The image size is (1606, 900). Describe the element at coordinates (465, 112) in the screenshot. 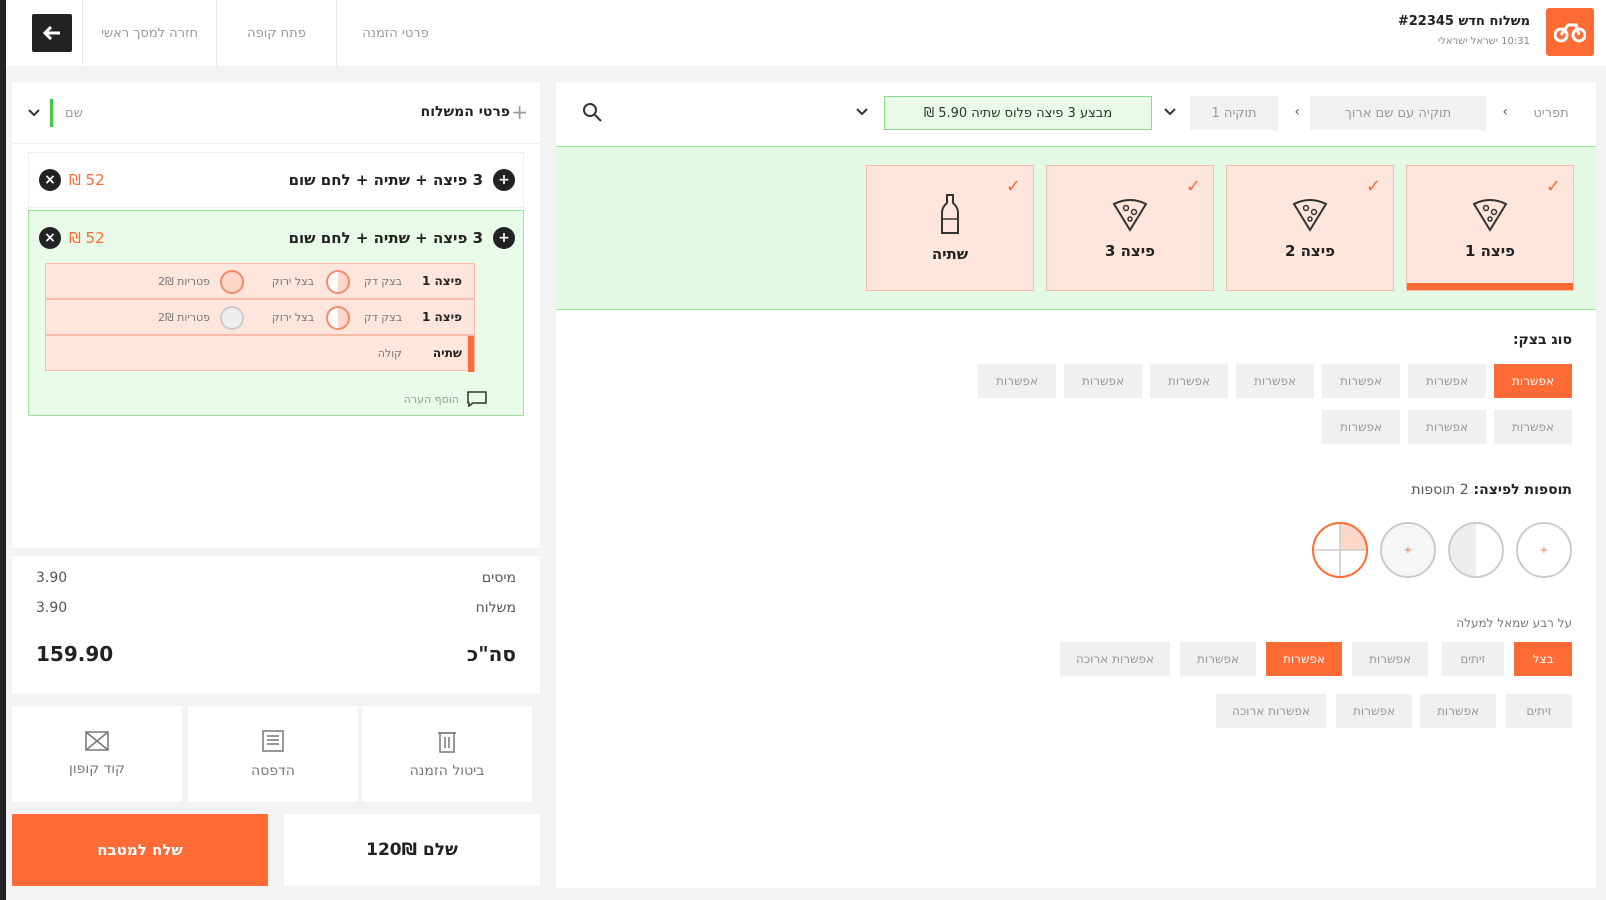

I see `order-panel-title: פרטי המשלוח` at that location.